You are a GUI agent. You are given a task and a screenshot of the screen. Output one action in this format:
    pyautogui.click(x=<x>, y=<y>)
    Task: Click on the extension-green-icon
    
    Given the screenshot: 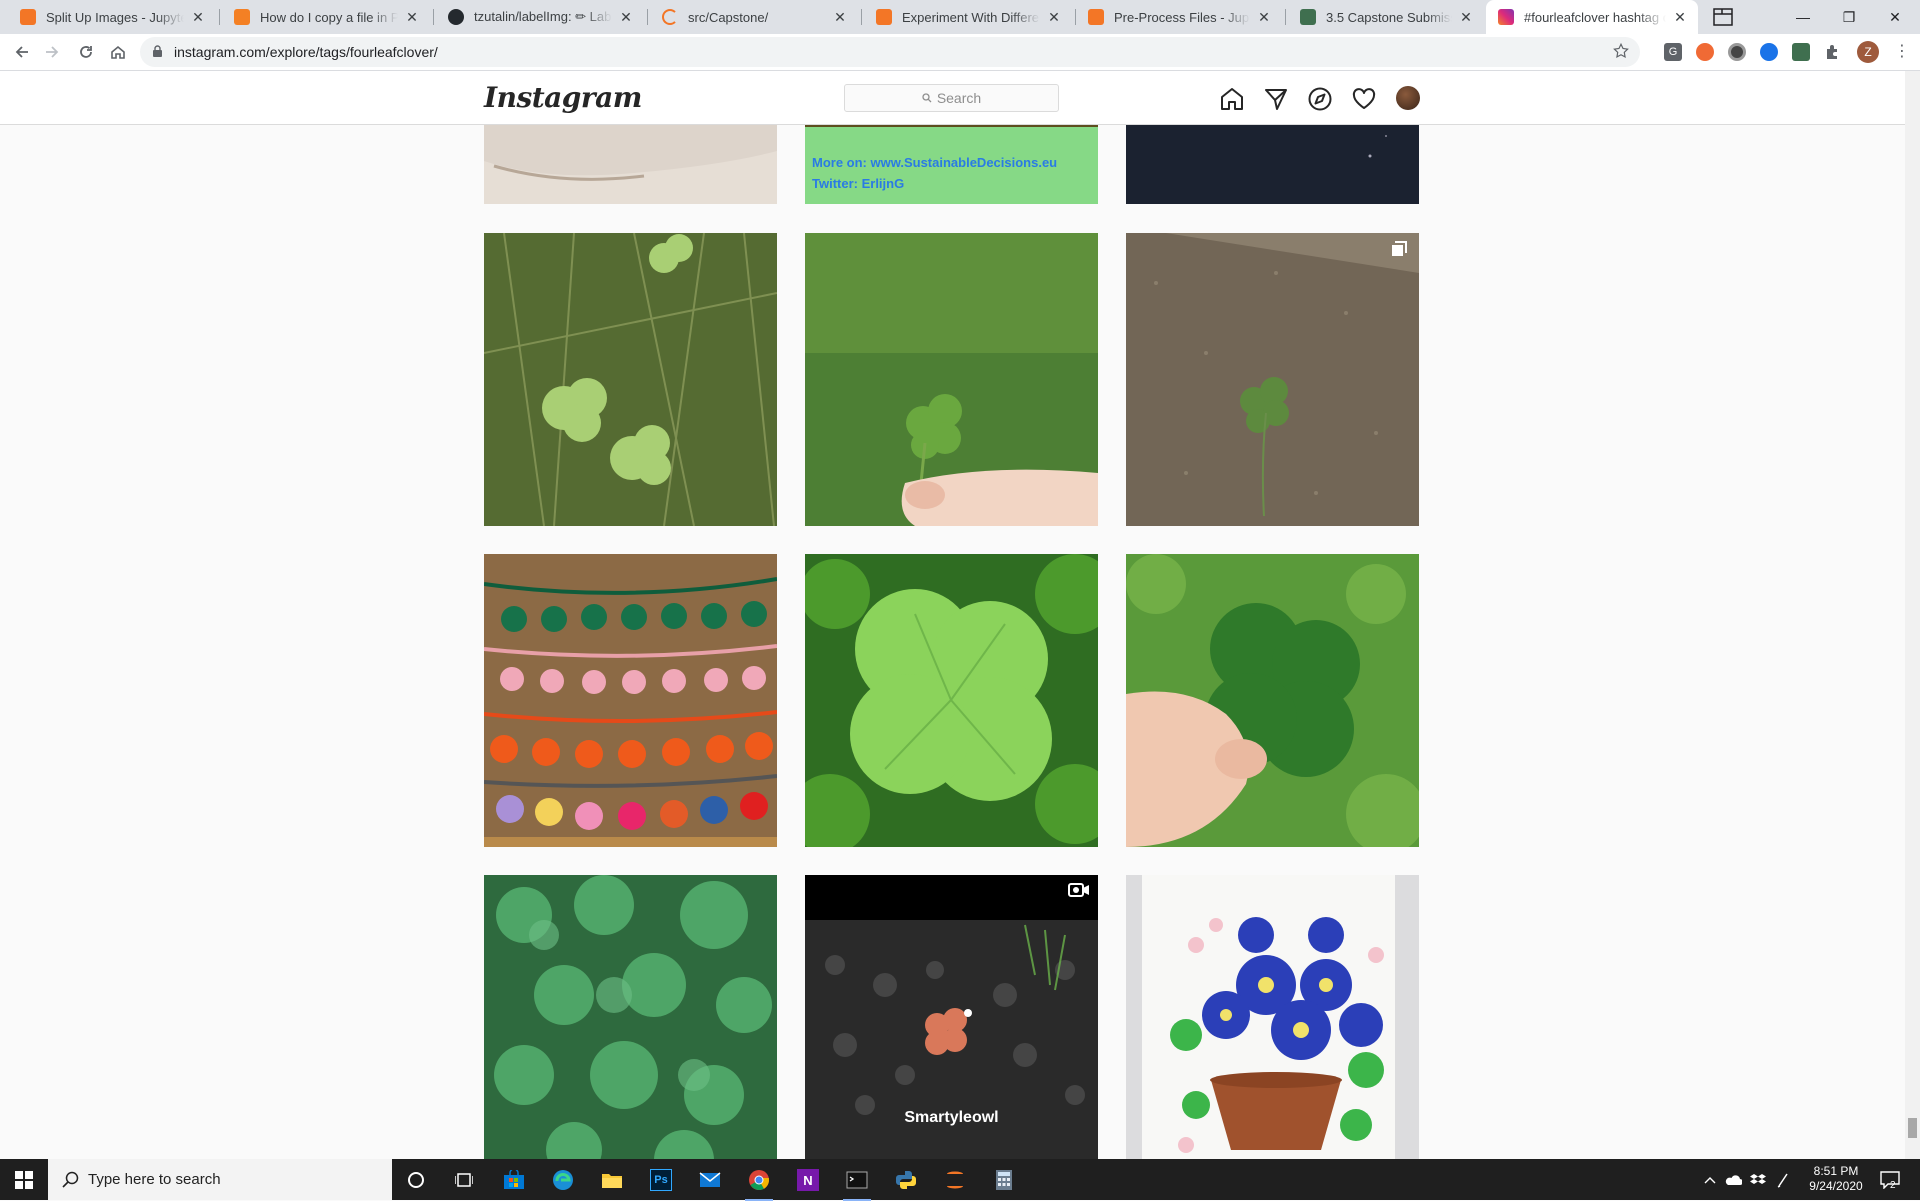 What is the action you would take?
    pyautogui.click(x=1801, y=52)
    